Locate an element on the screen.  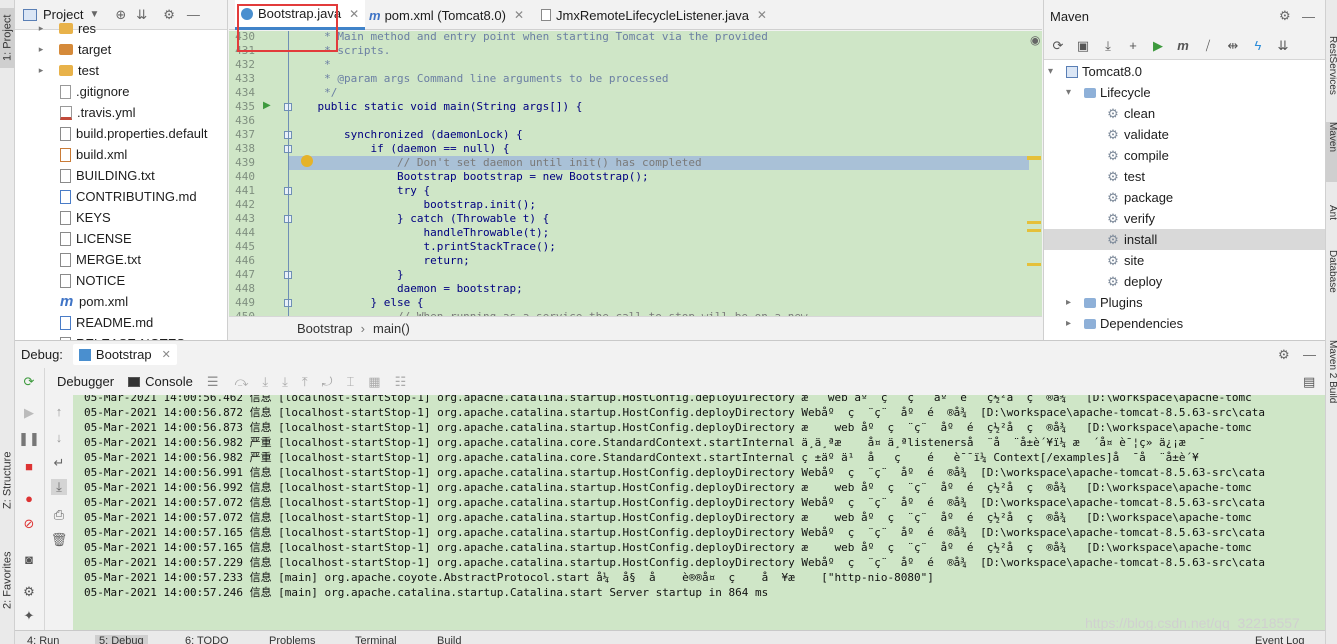
skip-tests-icon: ⇹ is located at coordinates (1233, 46).